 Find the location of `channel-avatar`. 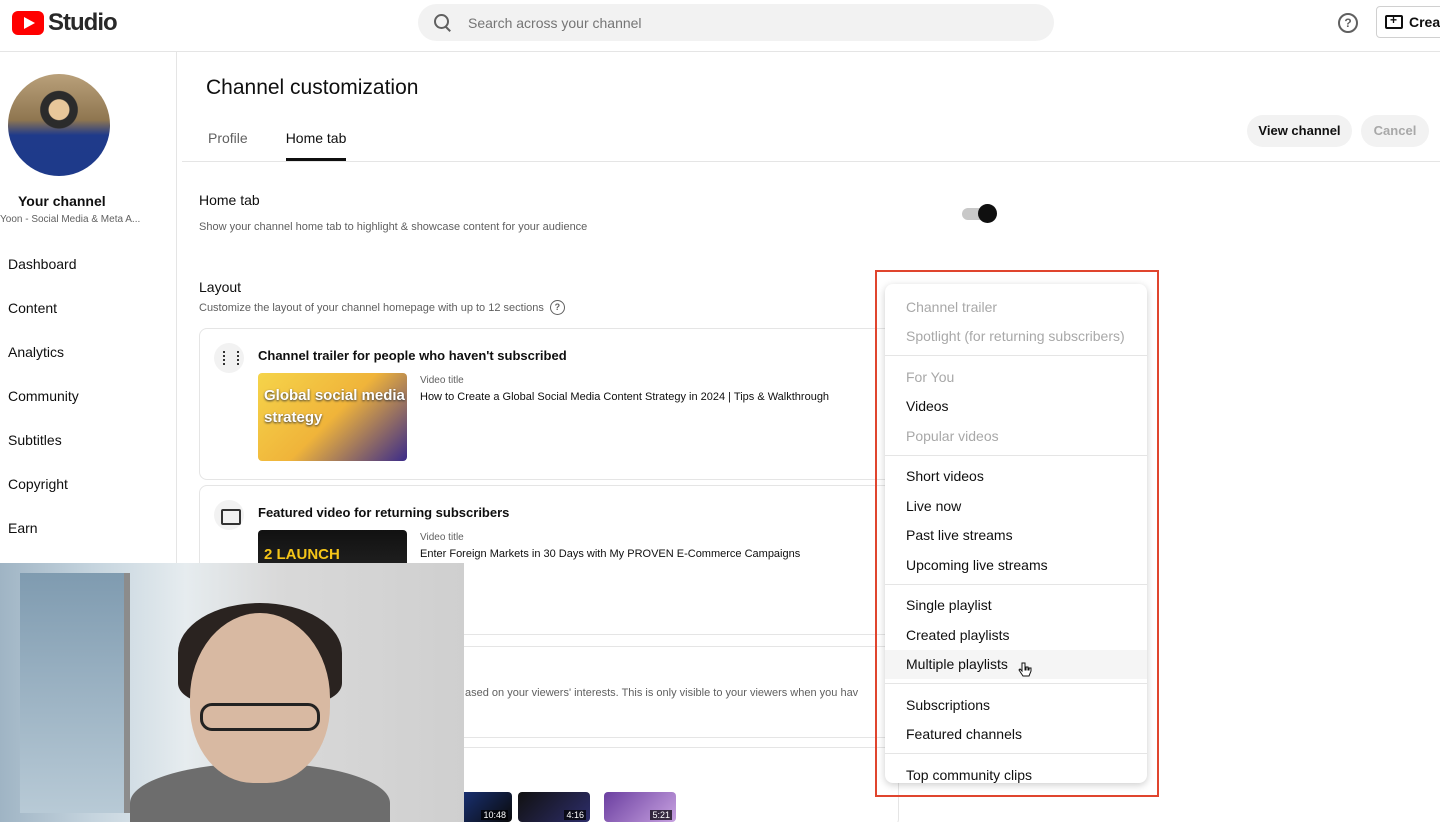

channel-avatar is located at coordinates (59, 125).